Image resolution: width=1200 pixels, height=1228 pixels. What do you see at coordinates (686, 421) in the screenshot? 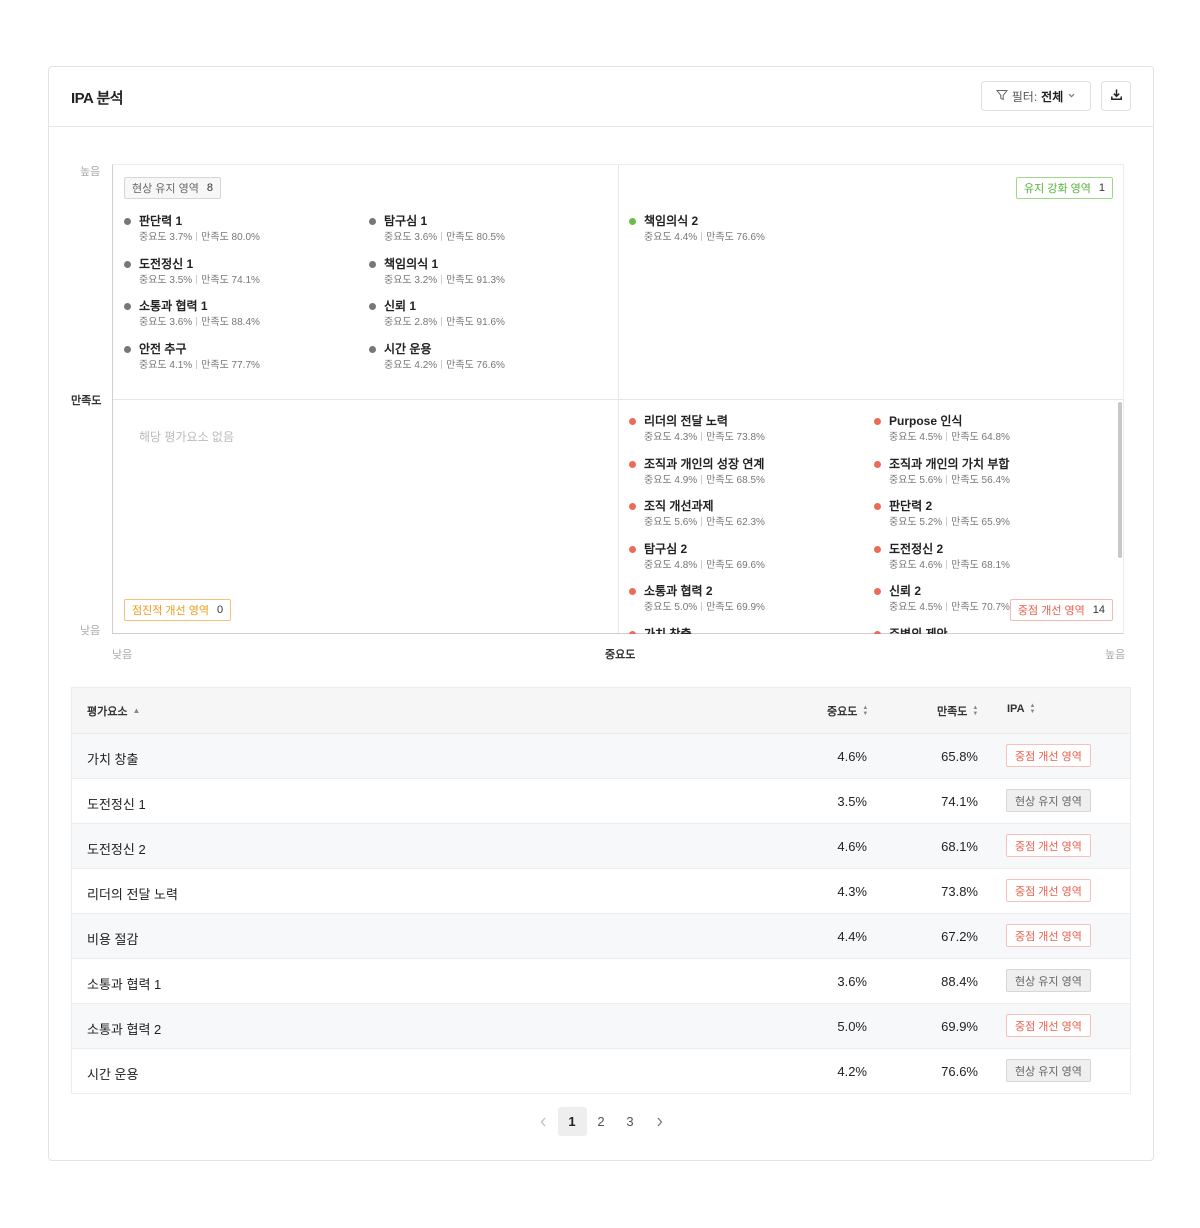
I see `item-name: 리더의 전달 노력` at bounding box center [686, 421].